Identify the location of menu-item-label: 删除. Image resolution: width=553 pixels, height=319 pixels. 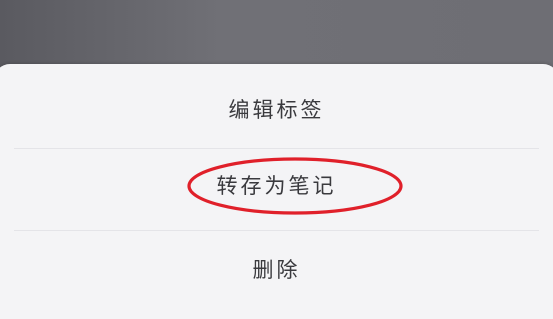
(276, 270).